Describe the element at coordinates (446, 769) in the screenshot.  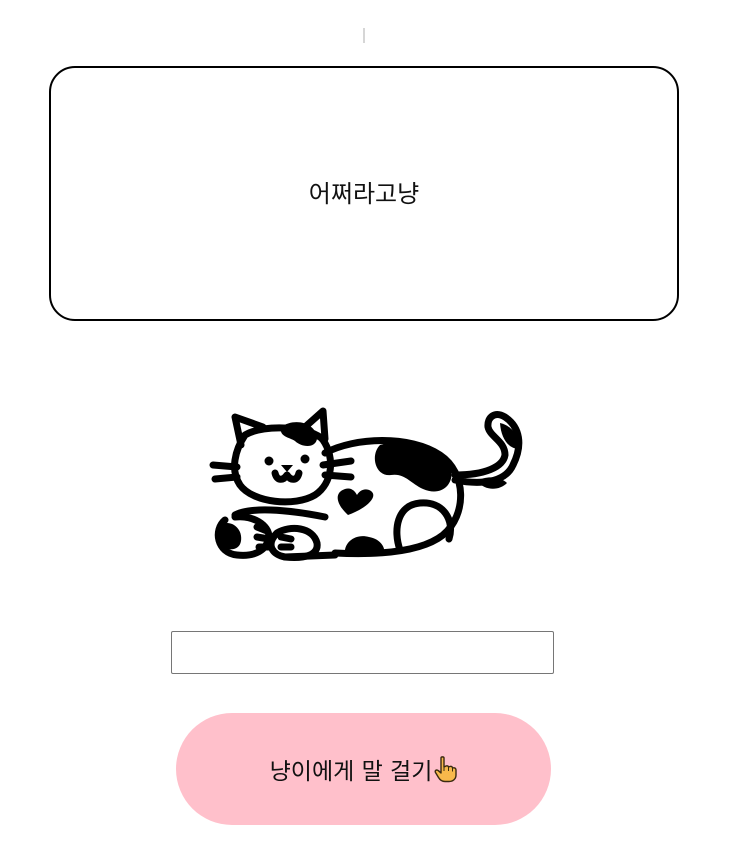
I see `pointing-hand-icon` at that location.